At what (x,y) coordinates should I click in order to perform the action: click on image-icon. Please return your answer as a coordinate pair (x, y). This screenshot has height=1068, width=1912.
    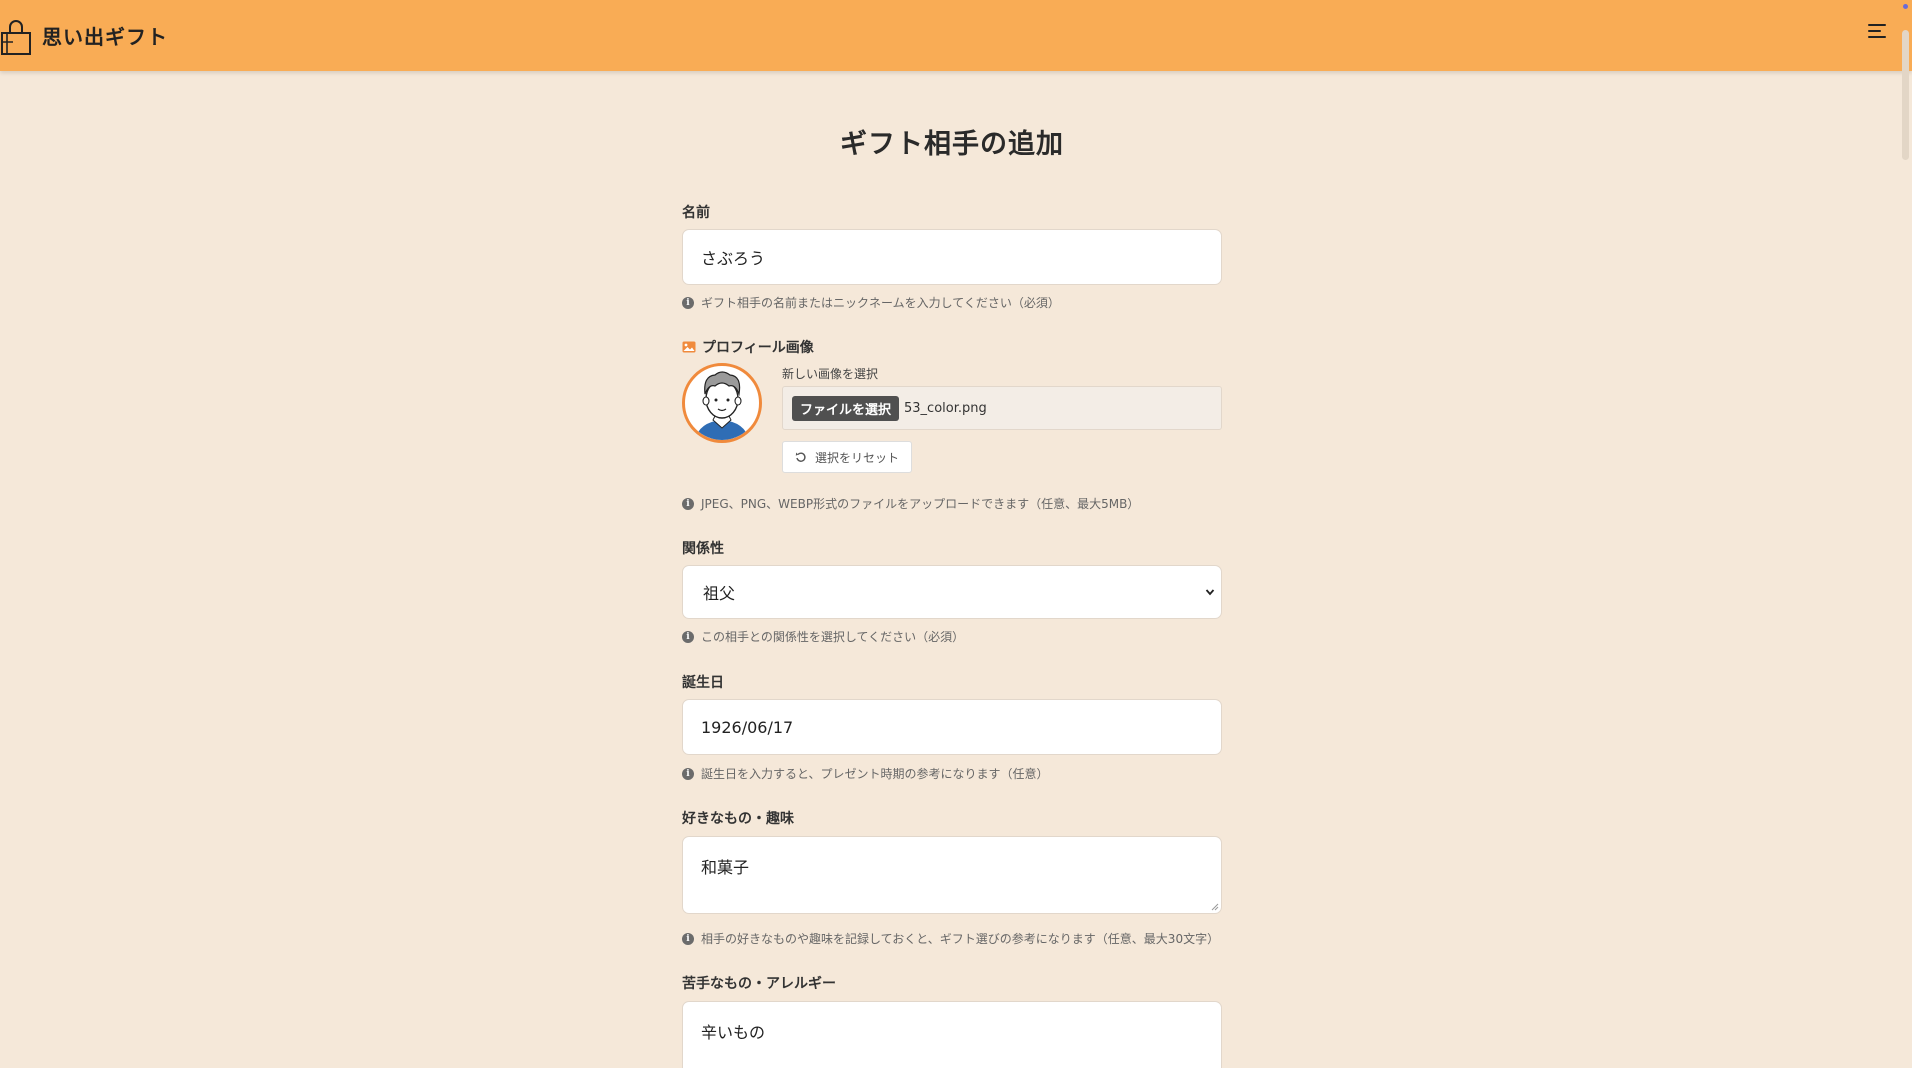
    Looking at the image, I should click on (689, 347).